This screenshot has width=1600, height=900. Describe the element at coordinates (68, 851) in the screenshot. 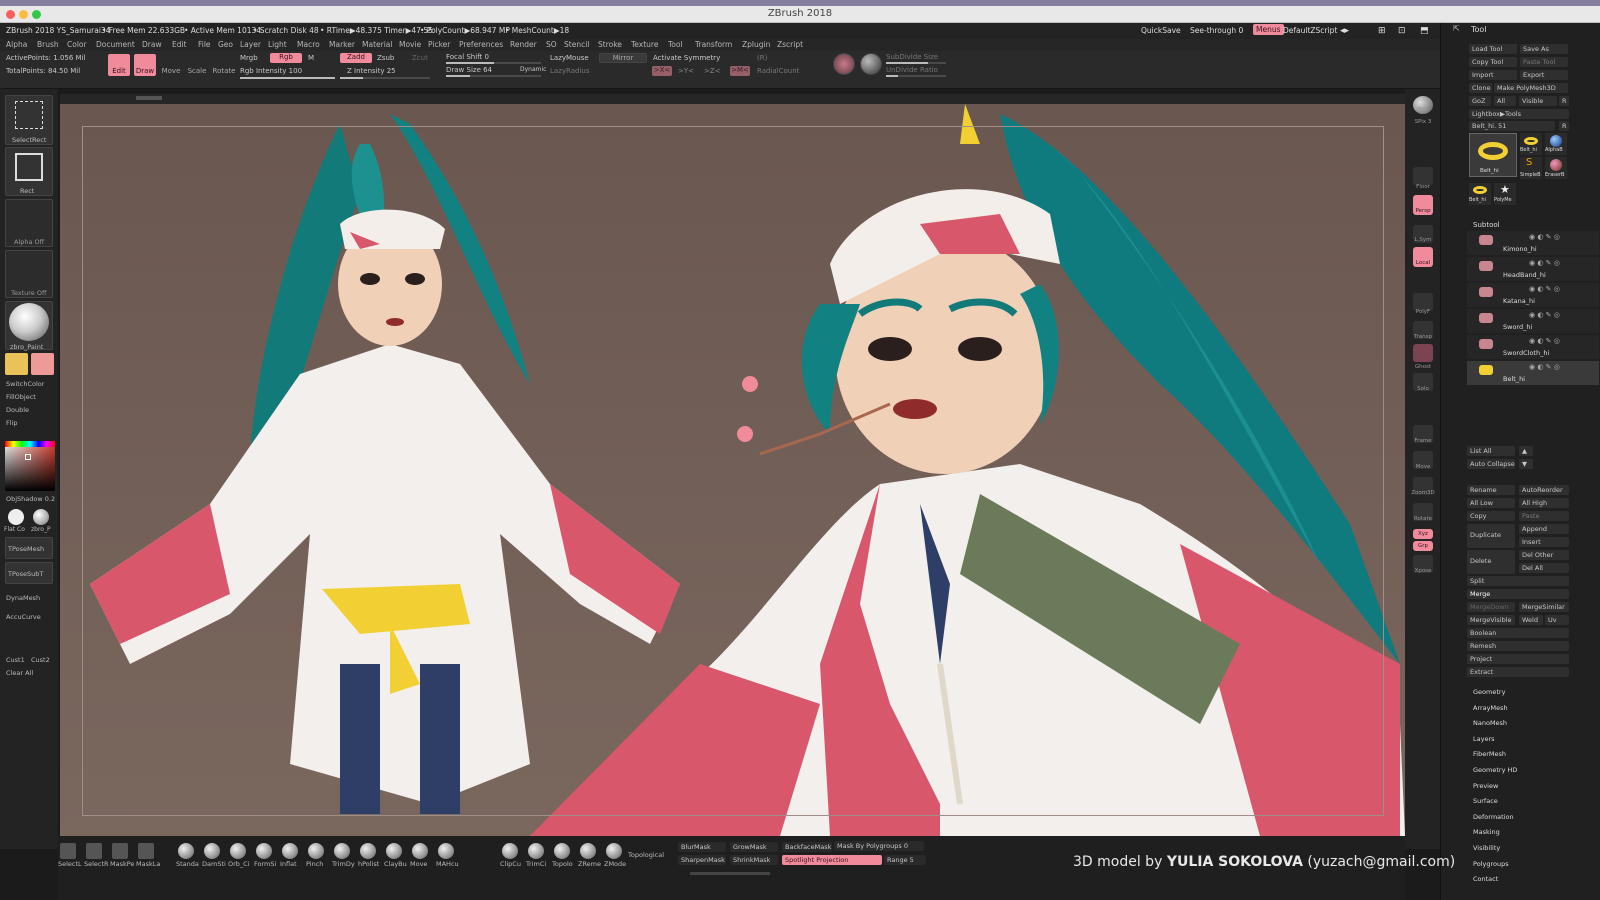

I see `brush-selectl-icon` at that location.